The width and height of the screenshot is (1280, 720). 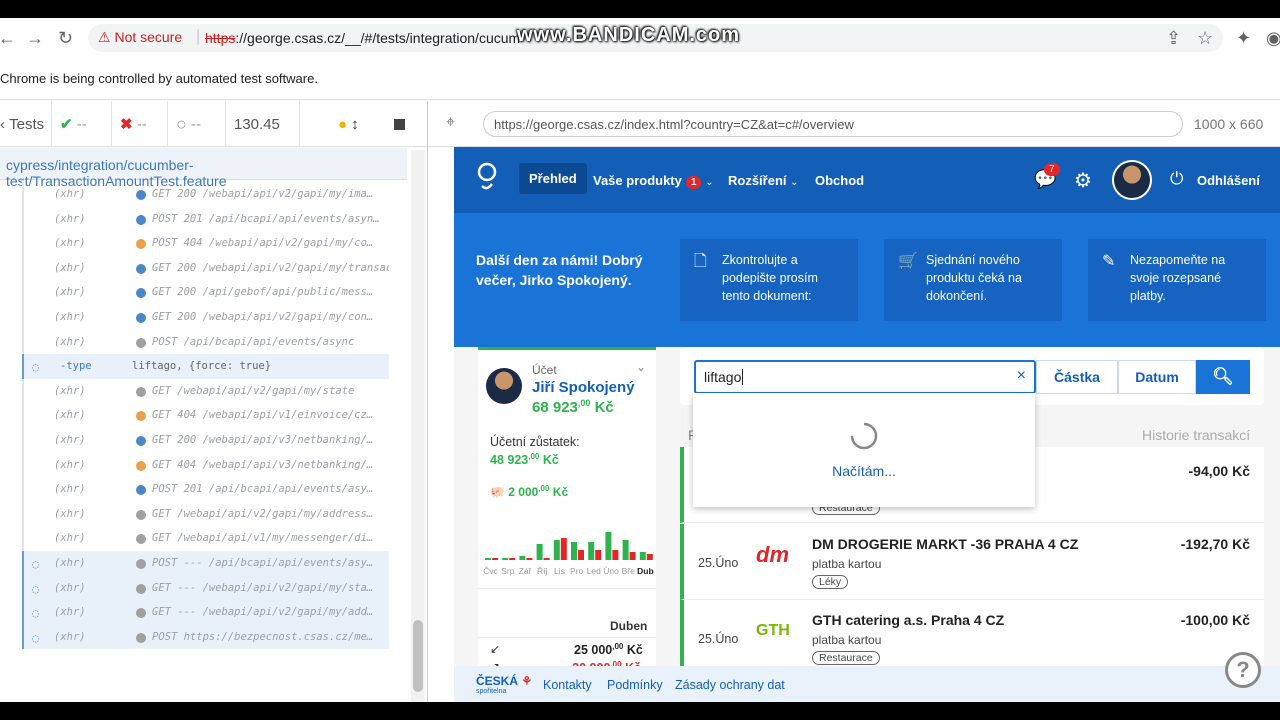 What do you see at coordinates (772, 554) in the screenshot?
I see `dm-logo-icon: dm` at bounding box center [772, 554].